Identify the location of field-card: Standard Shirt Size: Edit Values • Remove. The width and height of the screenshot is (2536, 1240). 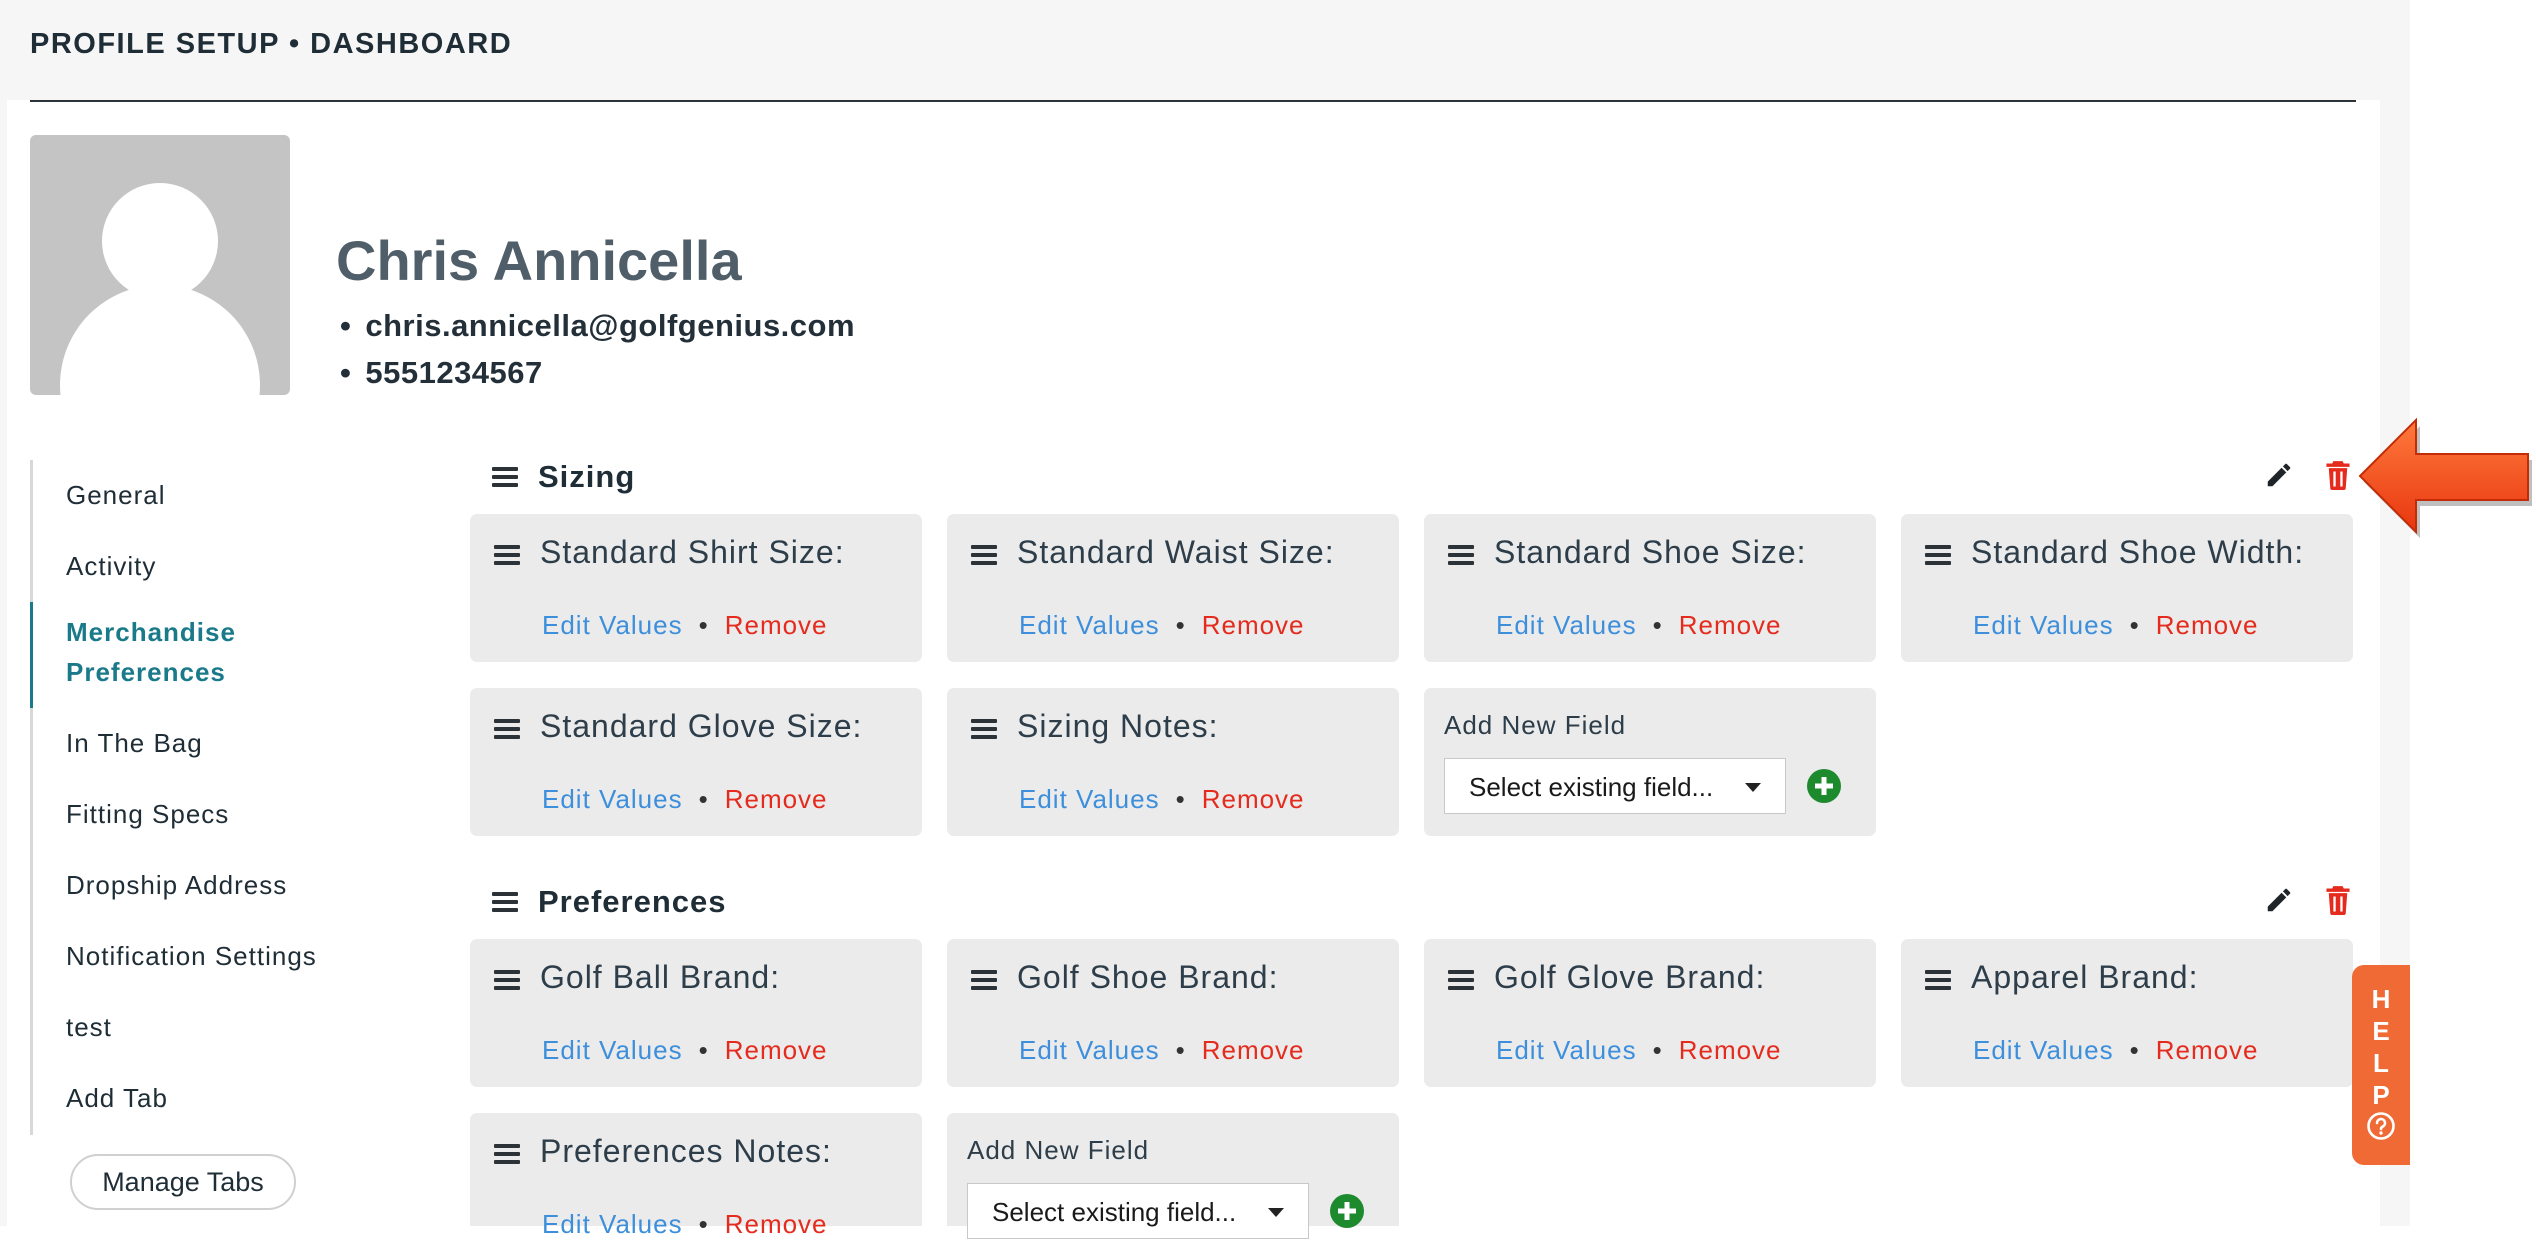
(696, 588).